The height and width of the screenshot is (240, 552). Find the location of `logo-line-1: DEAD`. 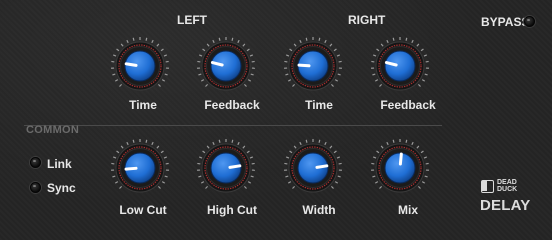

logo-line-1: DEAD is located at coordinates (507, 182).